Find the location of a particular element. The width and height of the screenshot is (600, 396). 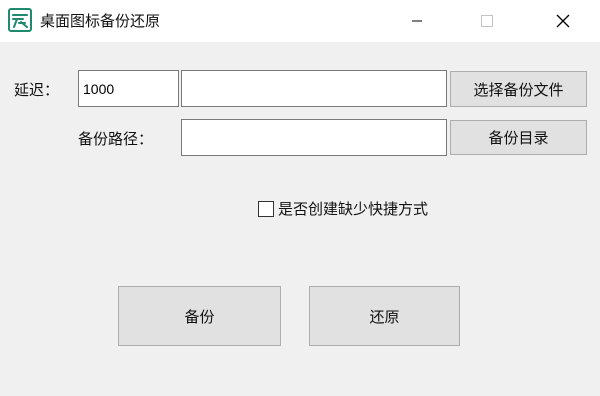

close-icon is located at coordinates (563, 21).